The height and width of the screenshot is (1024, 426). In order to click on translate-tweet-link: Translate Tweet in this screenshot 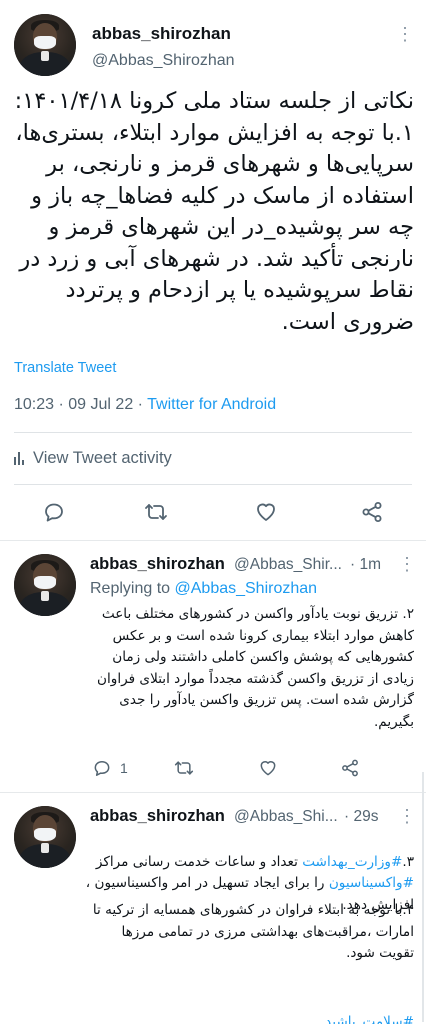, I will do `click(65, 368)`.